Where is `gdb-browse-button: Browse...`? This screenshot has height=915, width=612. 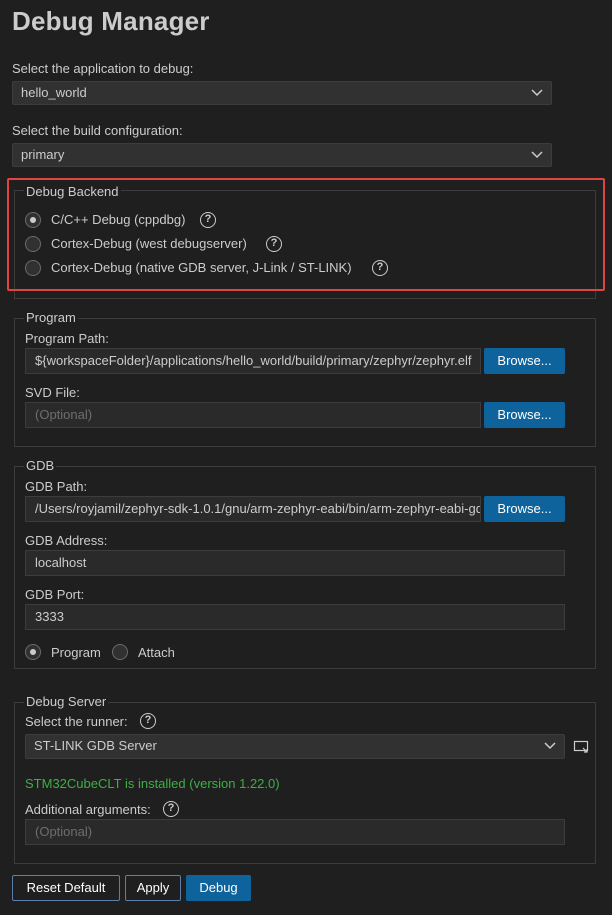
gdb-browse-button: Browse... is located at coordinates (524, 509).